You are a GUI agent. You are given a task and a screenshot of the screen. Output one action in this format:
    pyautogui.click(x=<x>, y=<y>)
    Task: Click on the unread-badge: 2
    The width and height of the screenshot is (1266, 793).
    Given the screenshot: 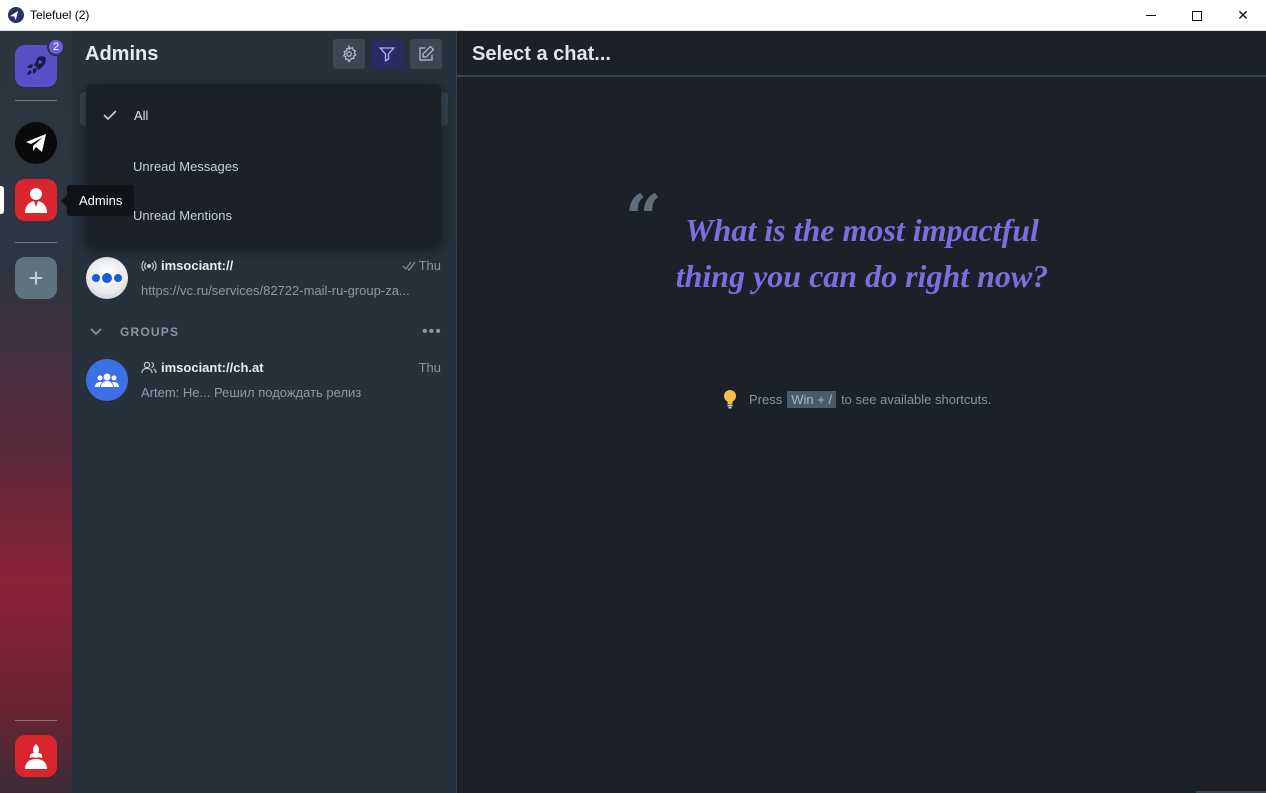 What is the action you would take?
    pyautogui.click(x=56, y=47)
    